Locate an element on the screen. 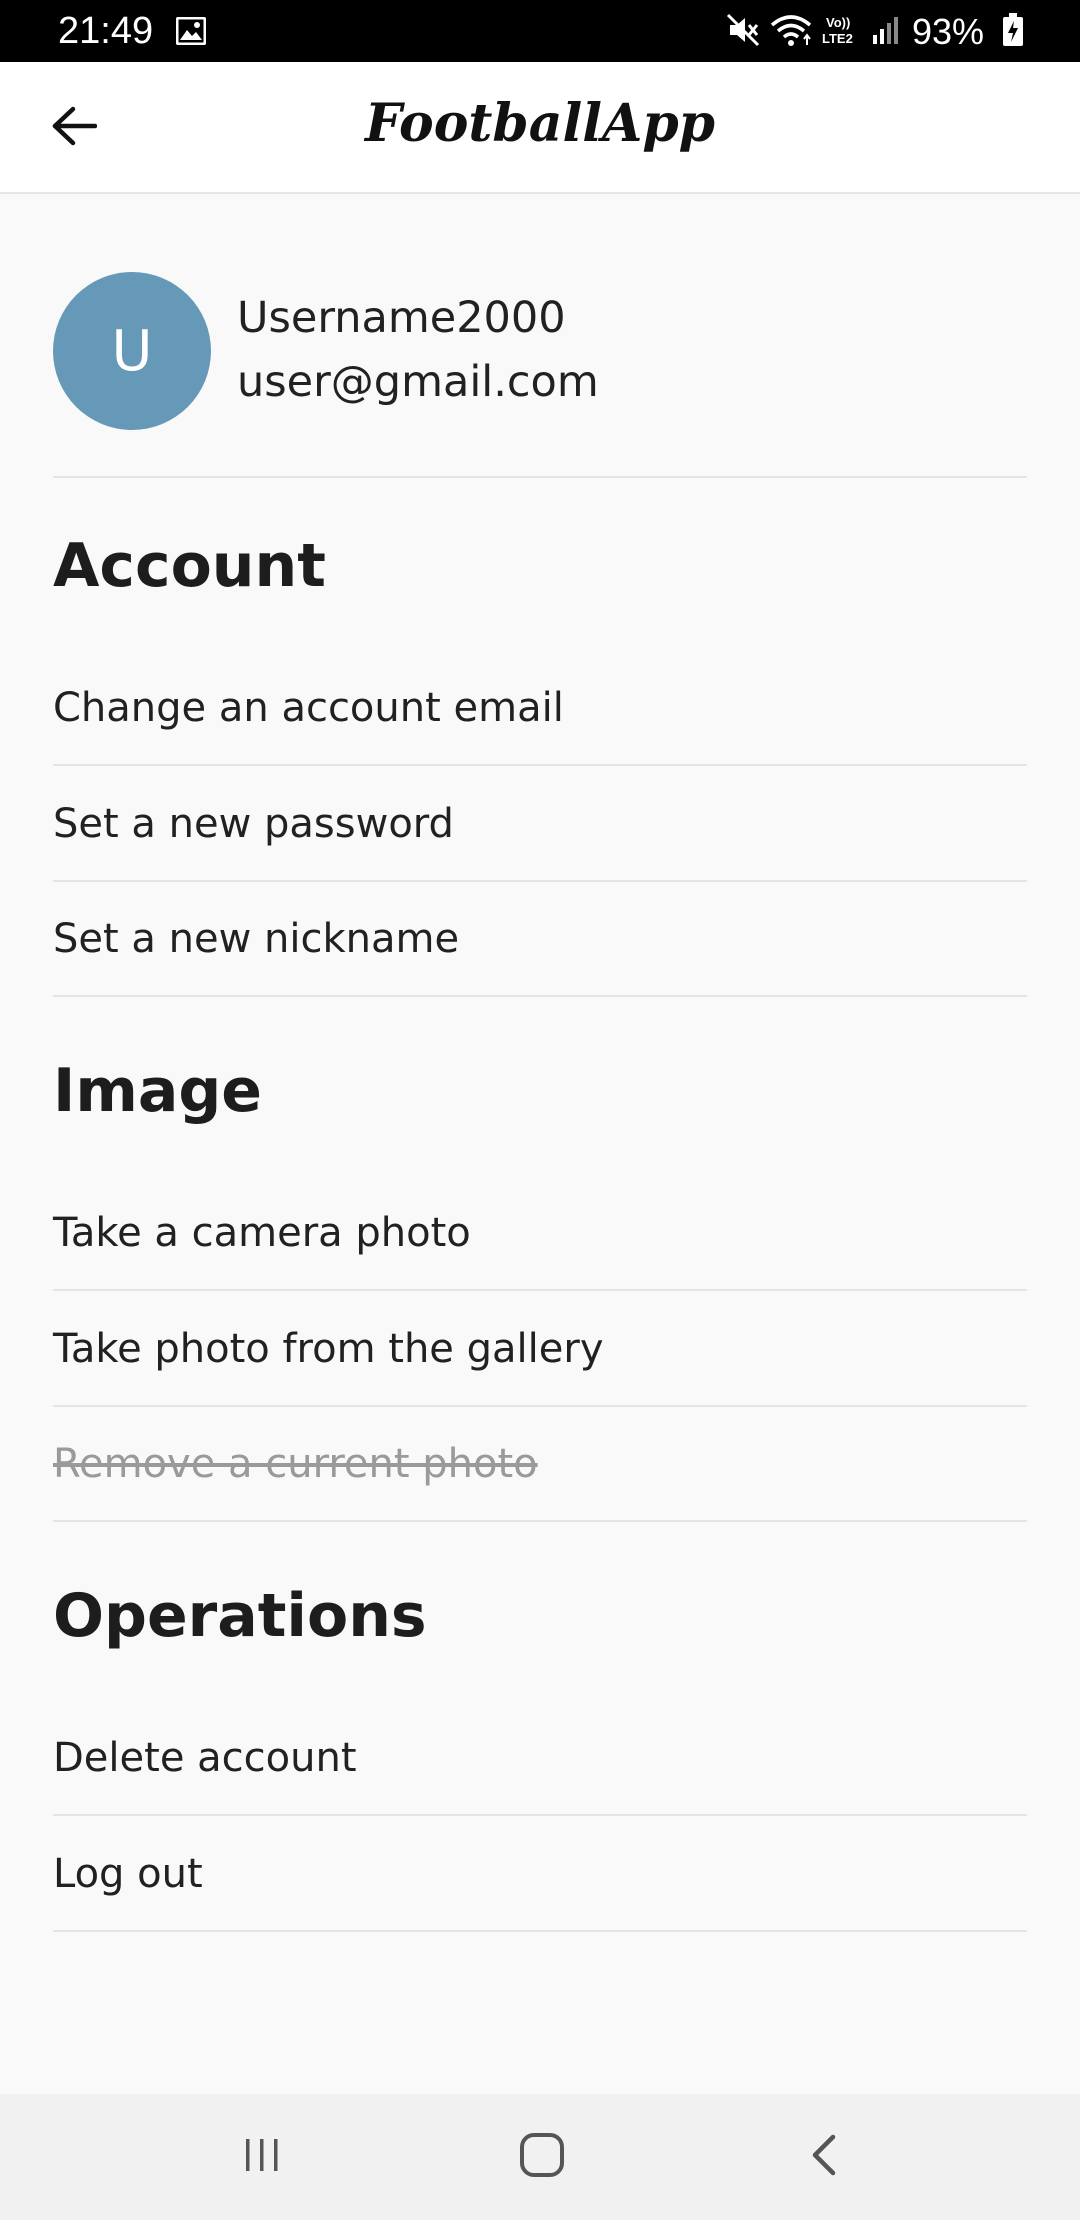 This screenshot has width=1080, height=2220. system-nav-bar is located at coordinates (540, 2157).